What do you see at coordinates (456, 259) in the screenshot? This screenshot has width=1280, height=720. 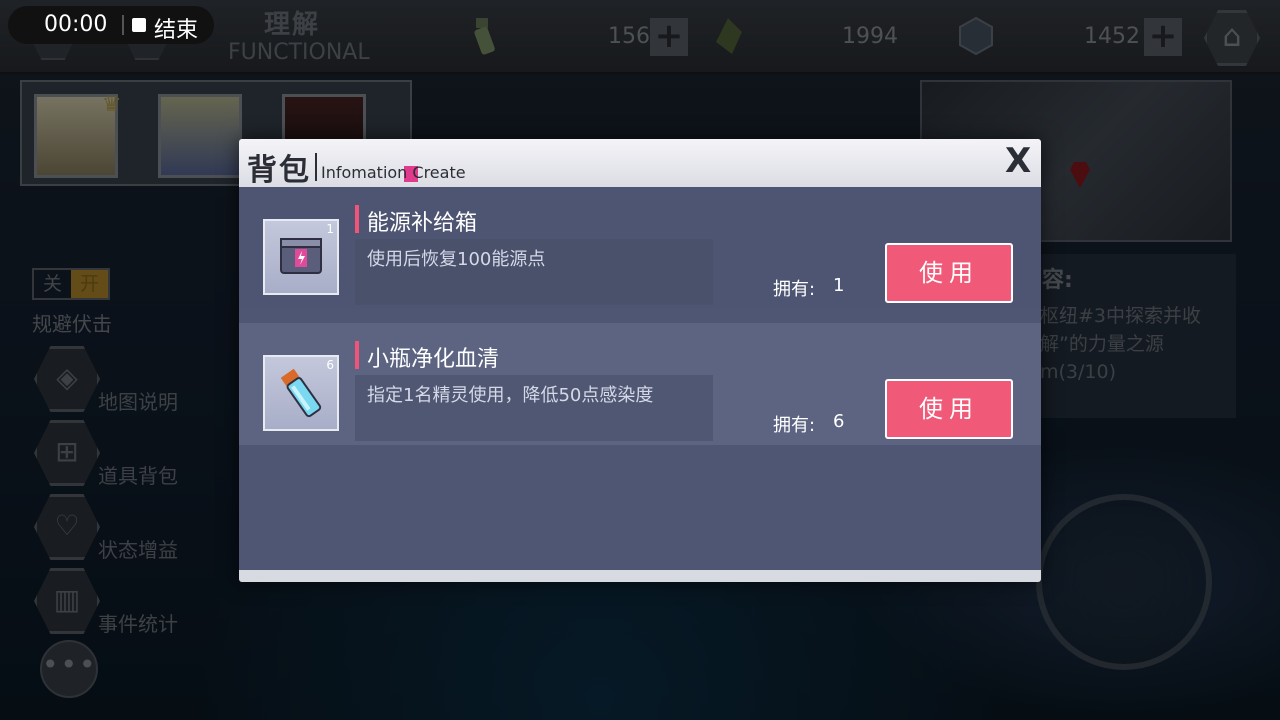 I see `item-description: 使用后恢复100能源点` at bounding box center [456, 259].